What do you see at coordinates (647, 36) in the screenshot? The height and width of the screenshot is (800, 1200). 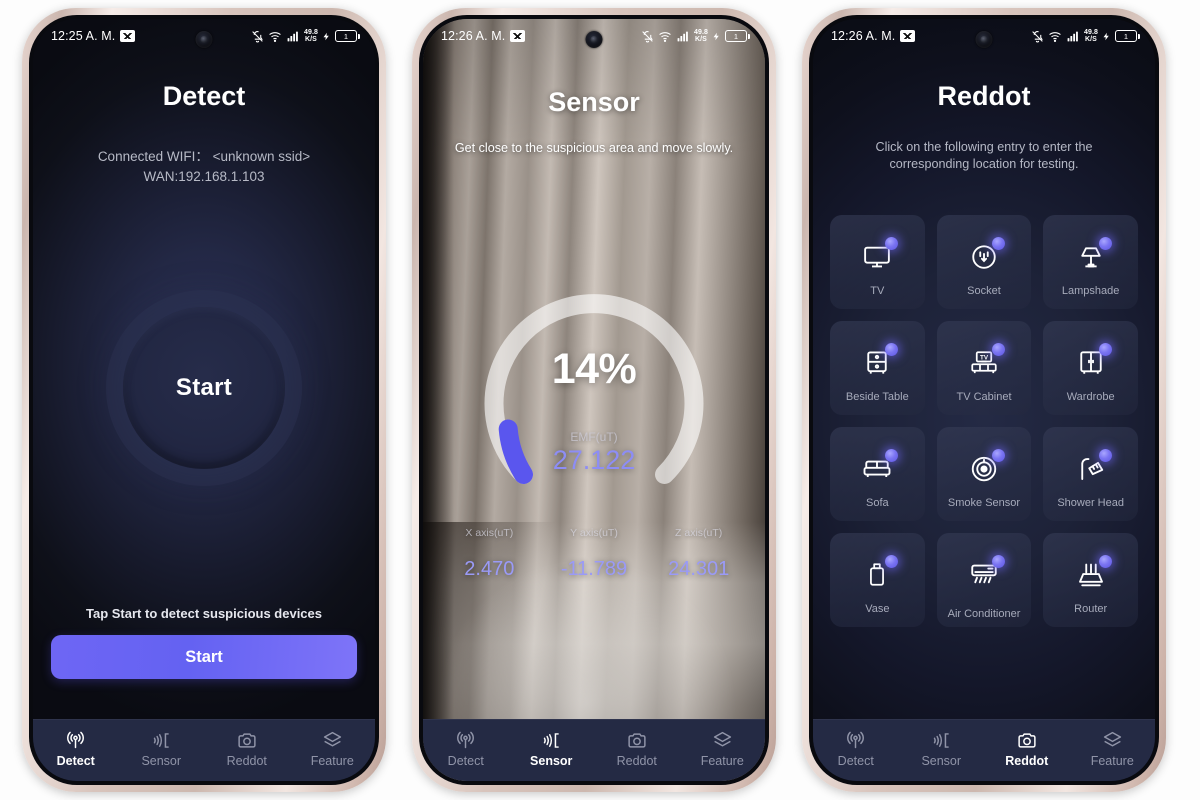 I see `bell-off-icon` at bounding box center [647, 36].